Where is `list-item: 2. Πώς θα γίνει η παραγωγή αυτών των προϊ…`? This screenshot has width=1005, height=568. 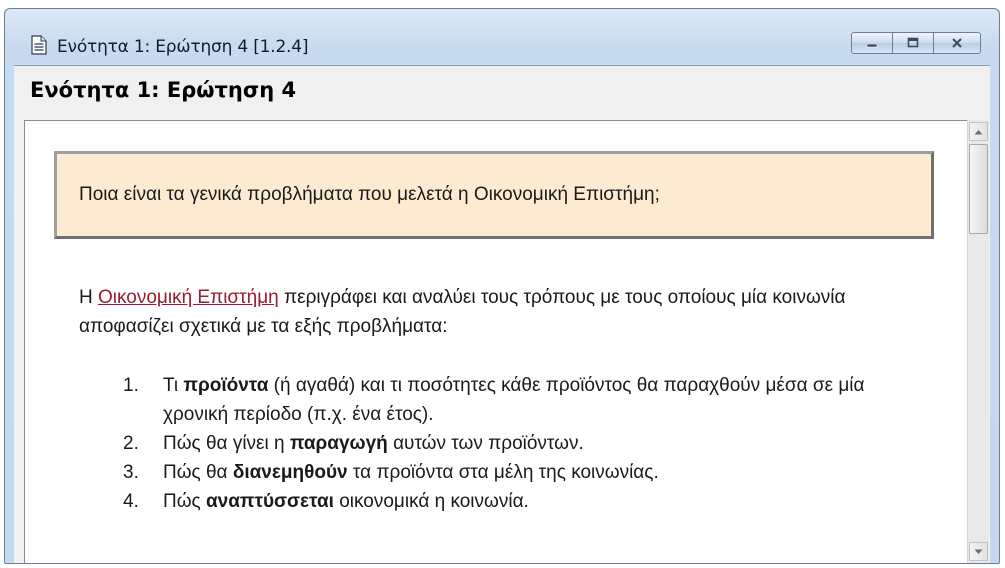
list-item: 2. Πώς θα γίνει η παραγωγή αυτών των προϊ… is located at coordinates (518, 443).